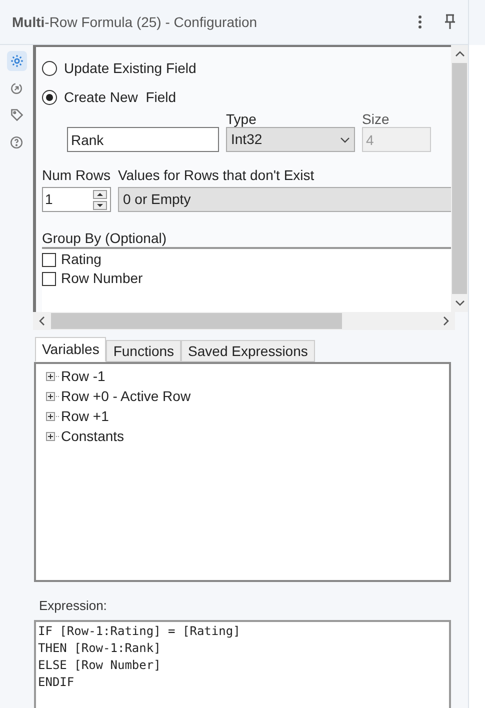 The height and width of the screenshot is (708, 485). I want to click on pin-icon, so click(450, 22).